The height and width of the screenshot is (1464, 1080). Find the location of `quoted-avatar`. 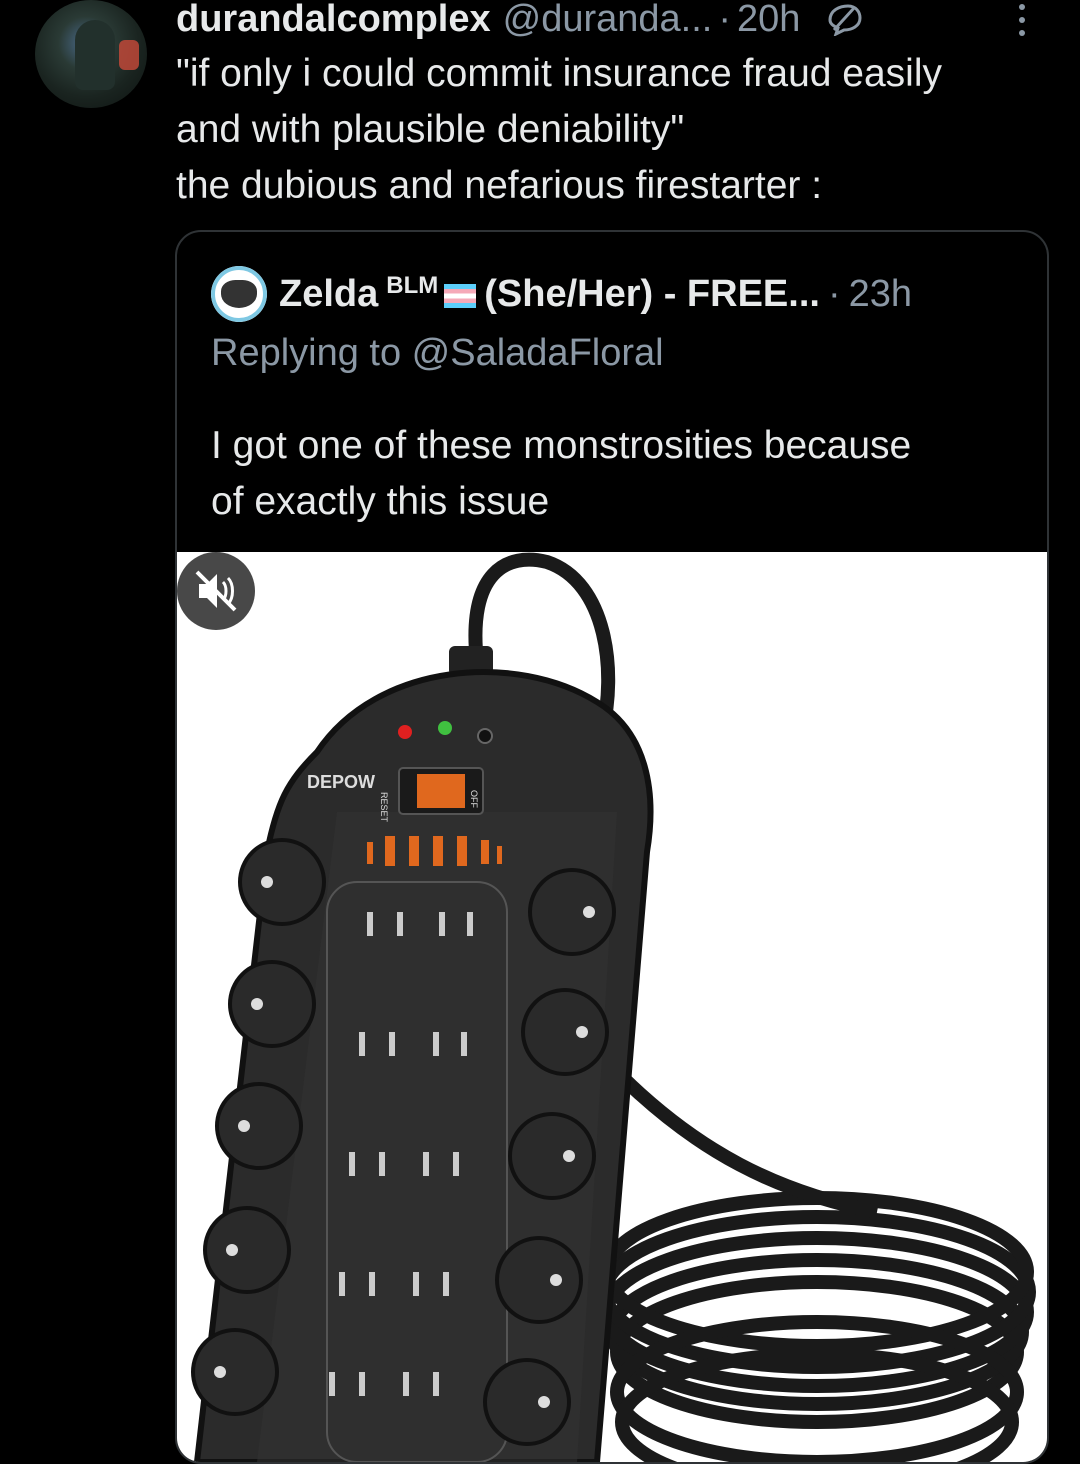

quoted-avatar is located at coordinates (239, 294).